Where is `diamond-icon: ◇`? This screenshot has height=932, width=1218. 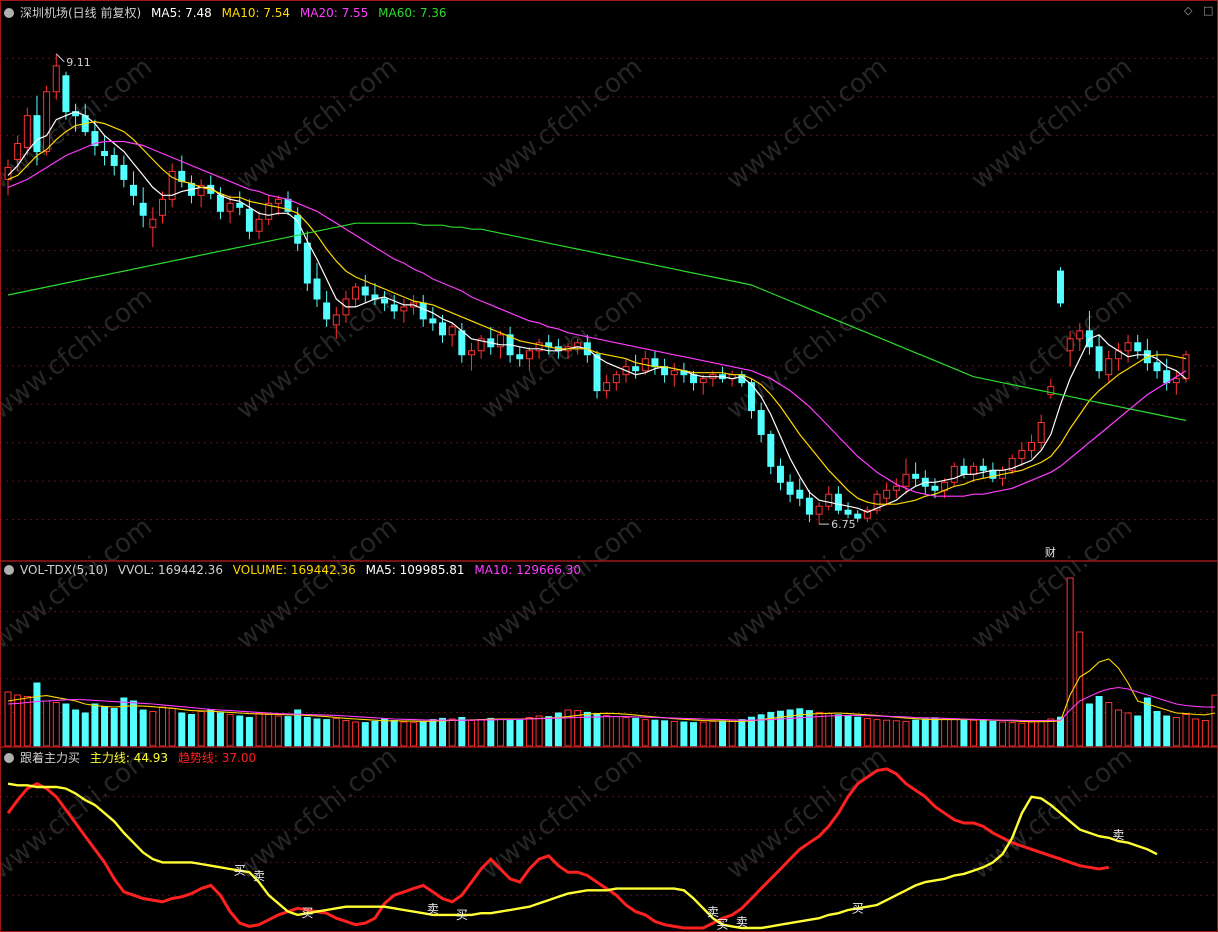
diamond-icon: ◇ is located at coordinates (1188, 10).